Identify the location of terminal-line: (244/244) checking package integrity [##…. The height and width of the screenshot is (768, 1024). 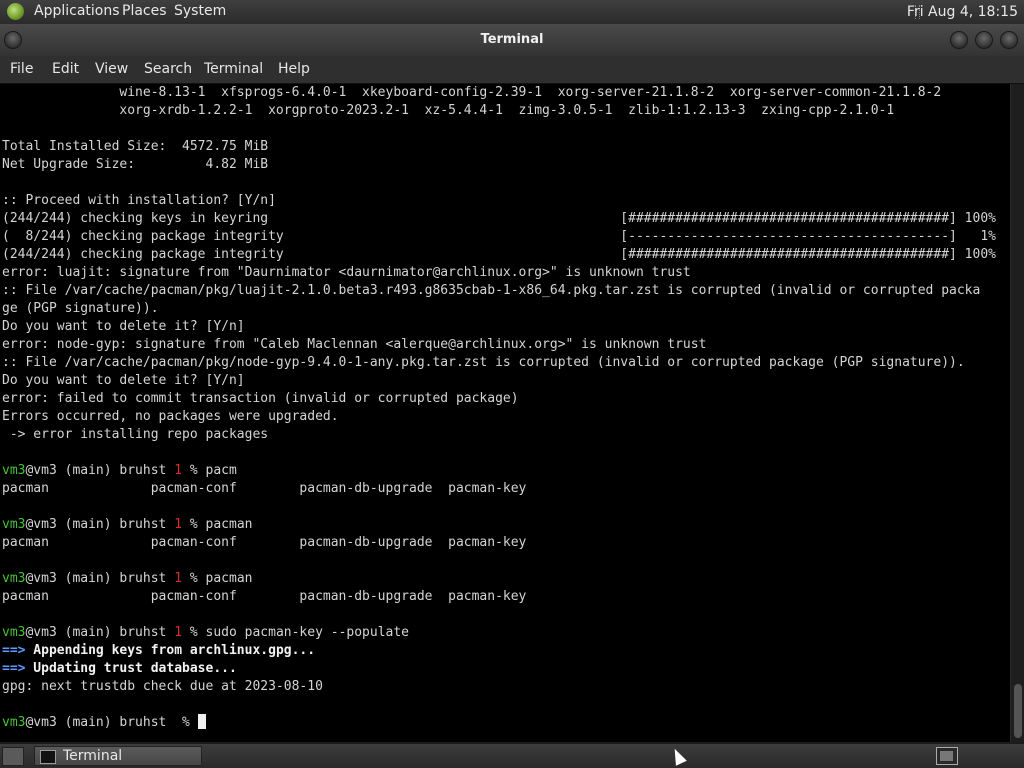
(499, 254).